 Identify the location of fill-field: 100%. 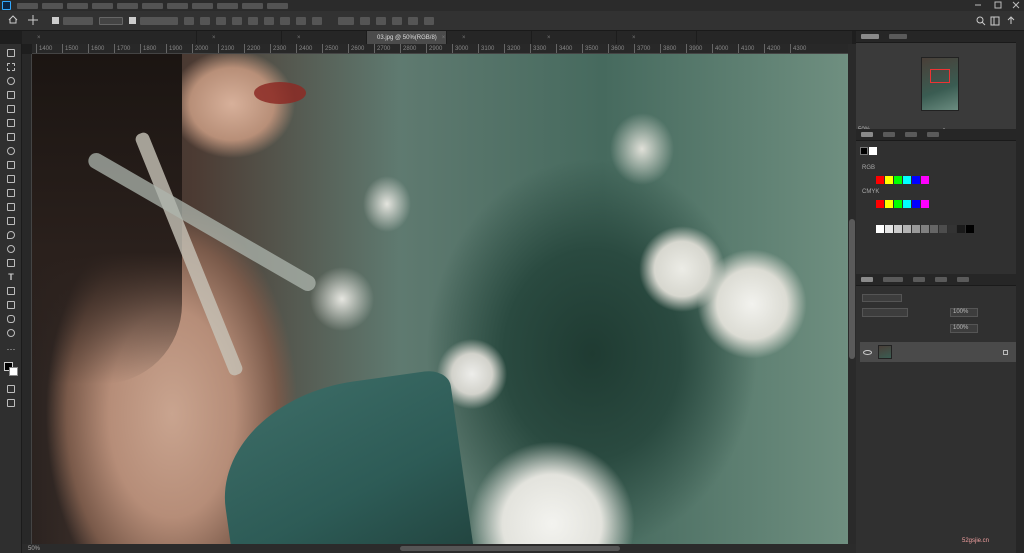
(964, 328).